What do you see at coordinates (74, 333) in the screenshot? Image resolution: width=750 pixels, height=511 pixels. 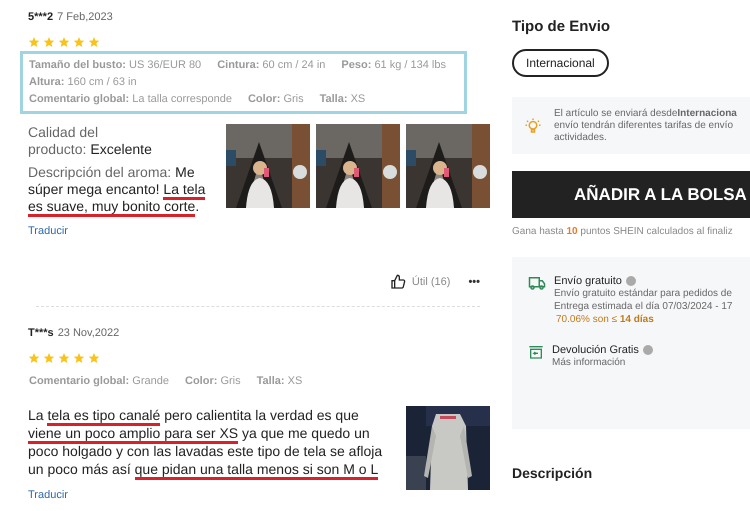 I see `review-header: T***s 23 Nov,2022` at bounding box center [74, 333].